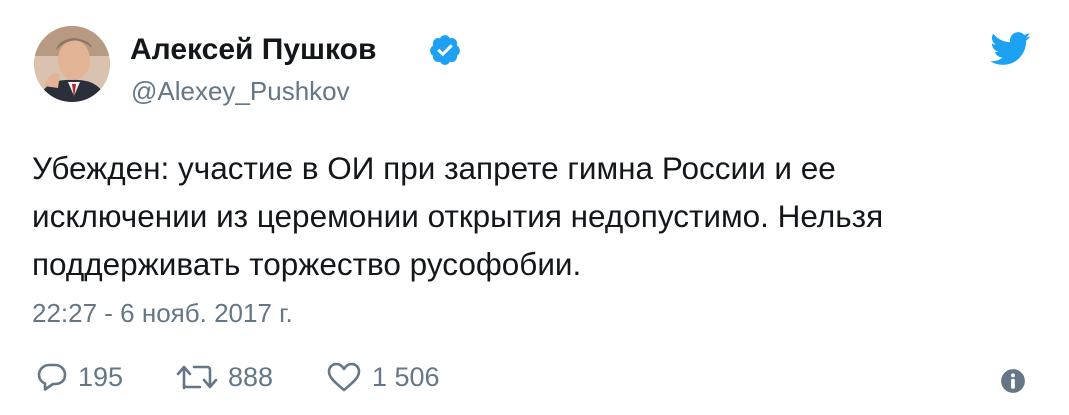 The image size is (1069, 415). I want to click on author-handle: @Alexey_Pushkov, so click(240, 91).